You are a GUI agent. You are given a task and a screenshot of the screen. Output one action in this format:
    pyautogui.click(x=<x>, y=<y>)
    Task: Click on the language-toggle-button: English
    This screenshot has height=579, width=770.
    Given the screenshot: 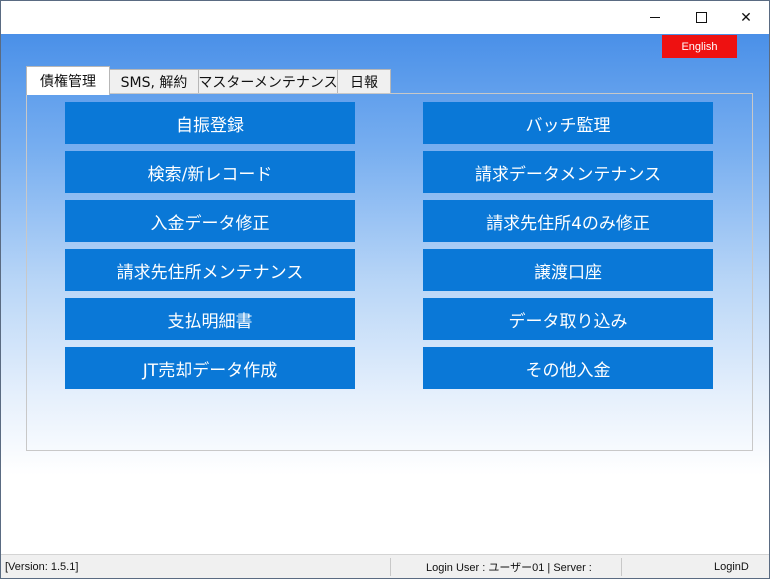 What is the action you would take?
    pyautogui.click(x=699, y=46)
    